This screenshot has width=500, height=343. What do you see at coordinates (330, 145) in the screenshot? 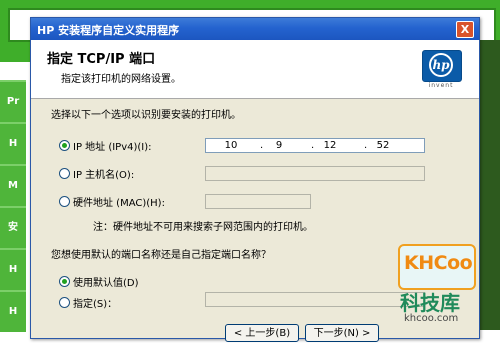
I see `ip-octet-3: 12` at bounding box center [330, 145].